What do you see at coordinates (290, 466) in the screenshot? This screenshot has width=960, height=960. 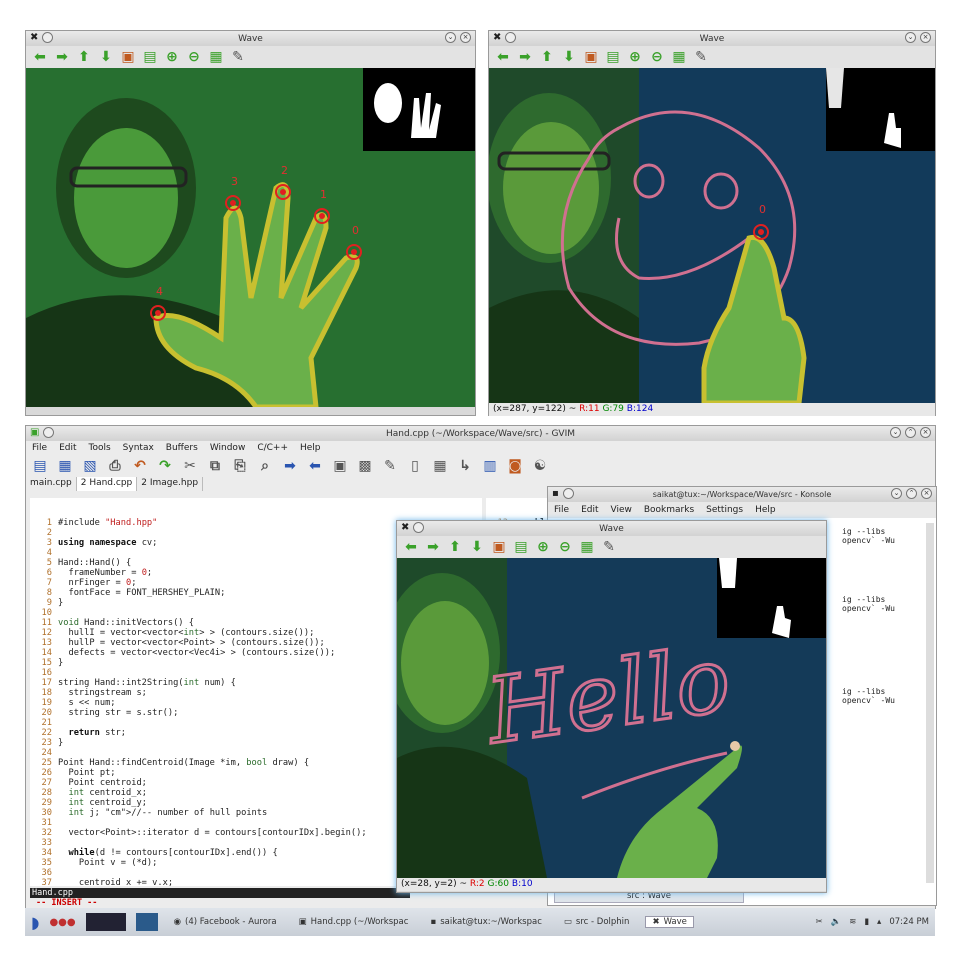 I see `forward-icon: ➡` at bounding box center [290, 466].